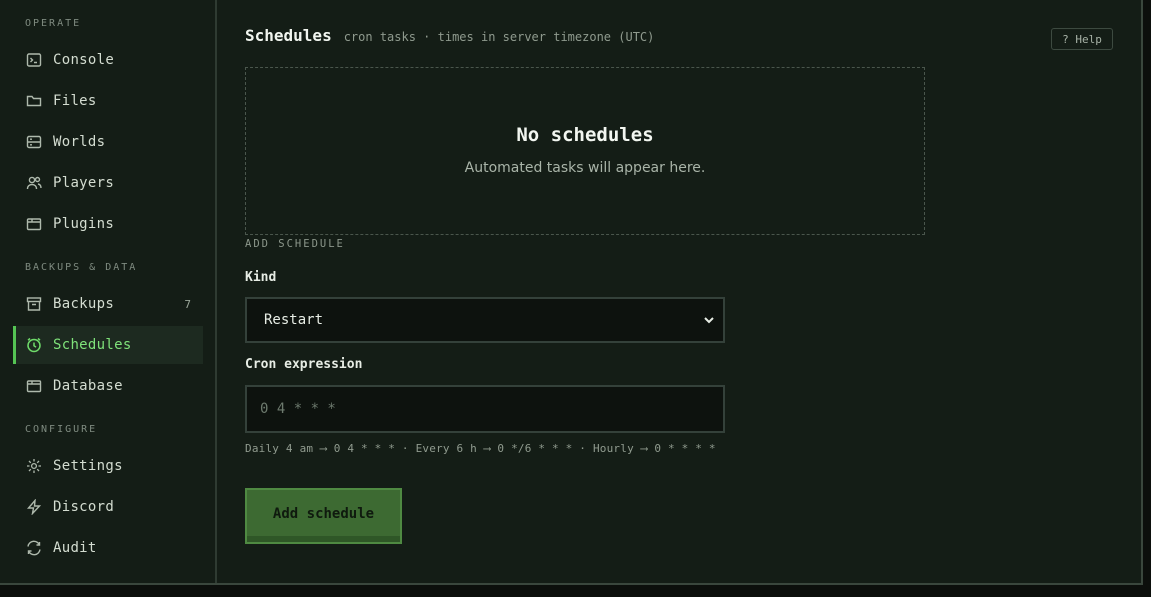 The height and width of the screenshot is (597, 1151). What do you see at coordinates (84, 183) in the screenshot?
I see `sidebar-item-label: Players` at bounding box center [84, 183].